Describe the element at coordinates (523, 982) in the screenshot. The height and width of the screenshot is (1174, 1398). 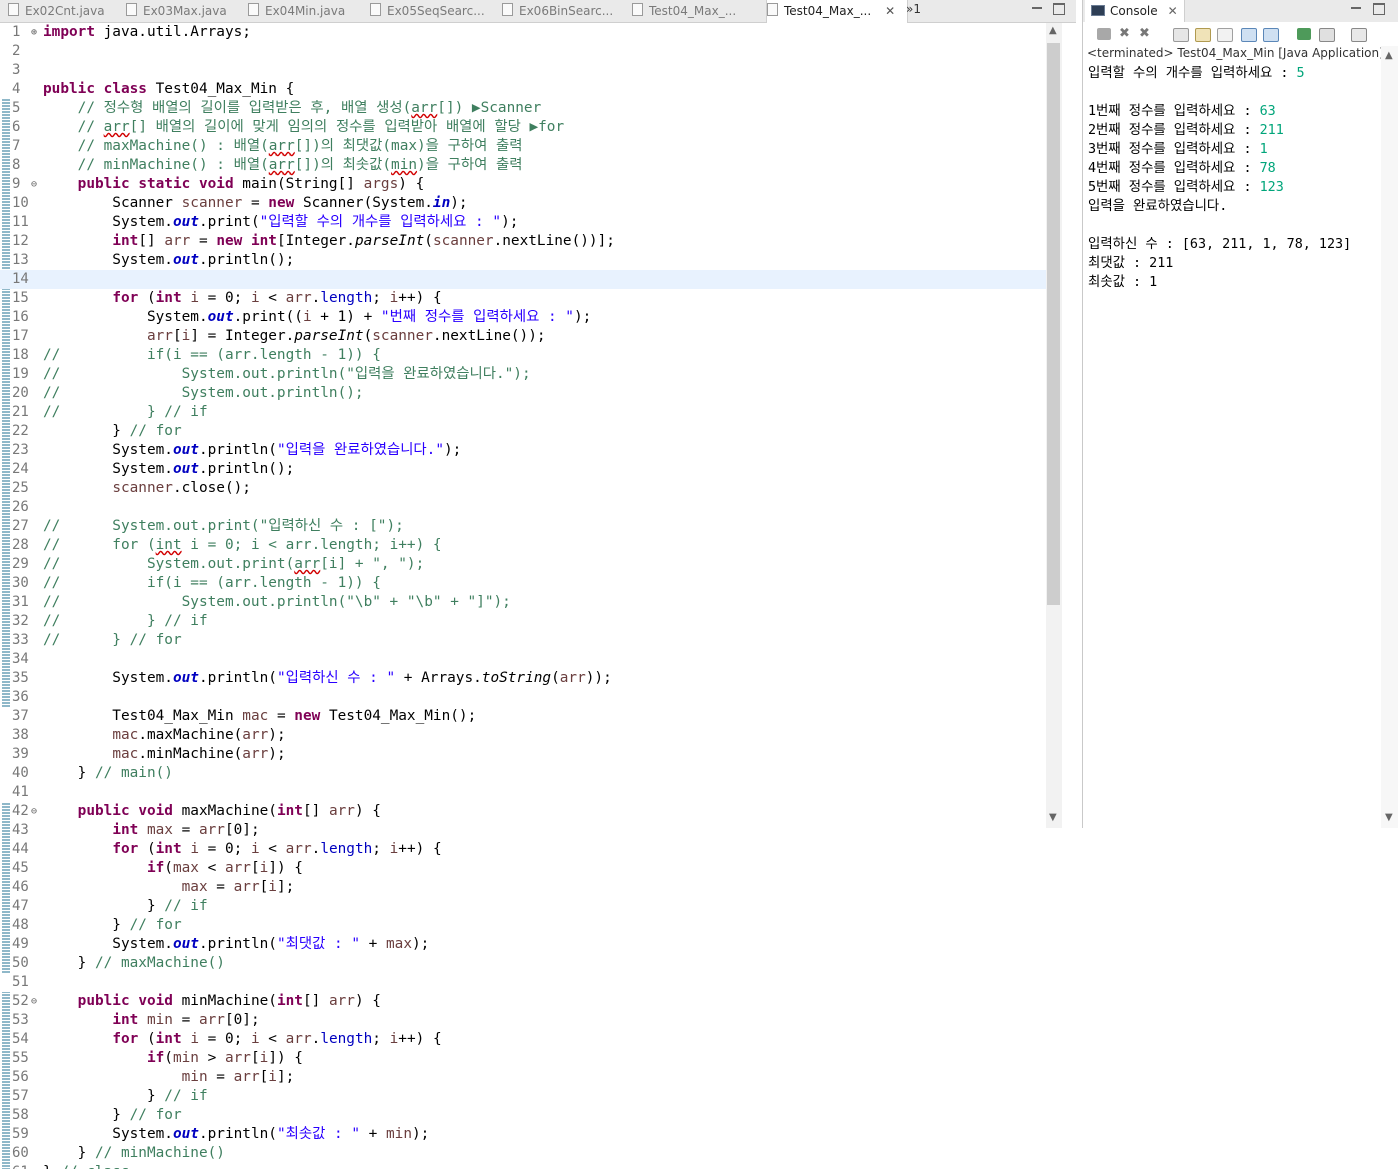
I see `code-line: 51` at that location.